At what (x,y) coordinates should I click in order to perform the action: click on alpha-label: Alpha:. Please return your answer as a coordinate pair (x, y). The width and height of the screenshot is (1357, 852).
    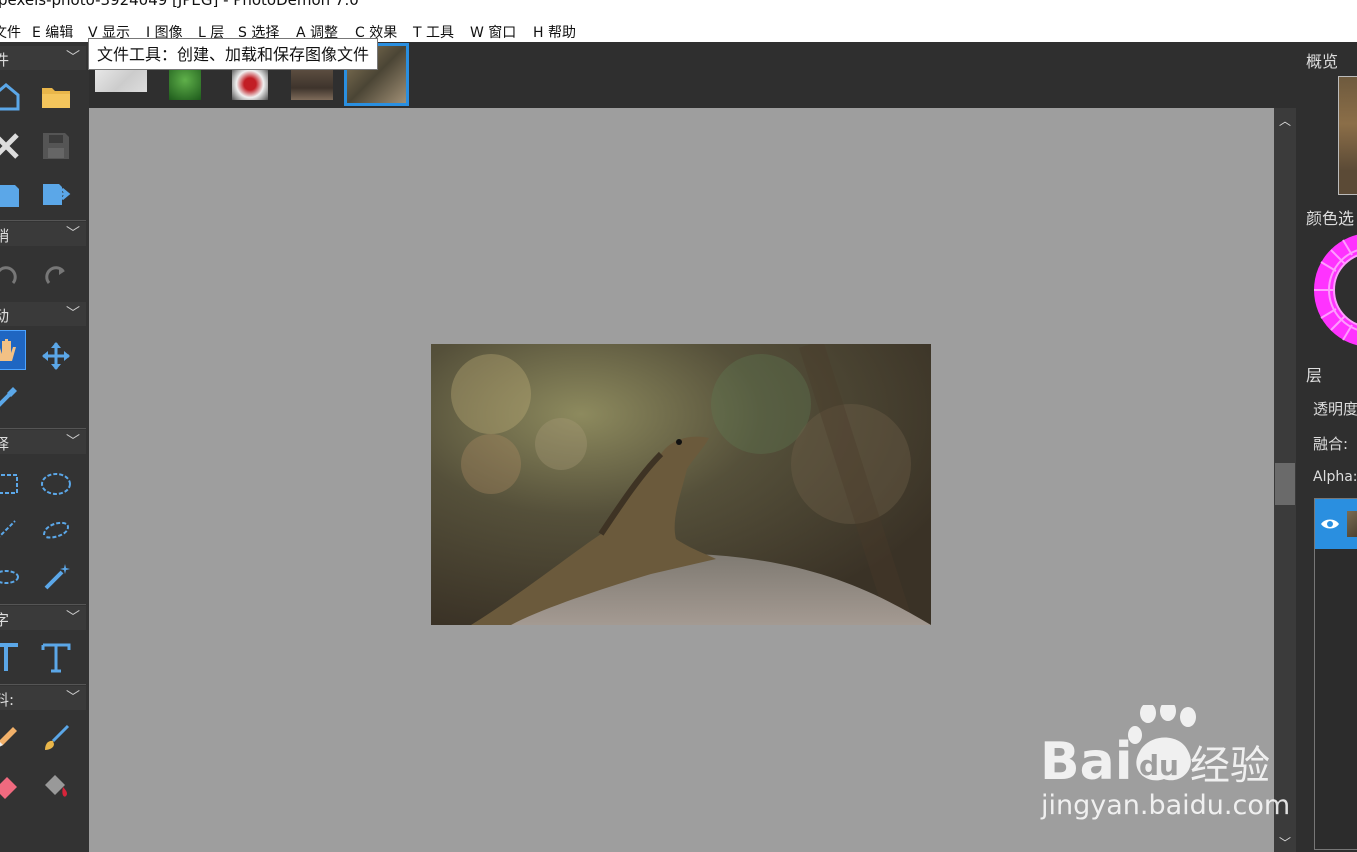
    Looking at the image, I should click on (1335, 477).